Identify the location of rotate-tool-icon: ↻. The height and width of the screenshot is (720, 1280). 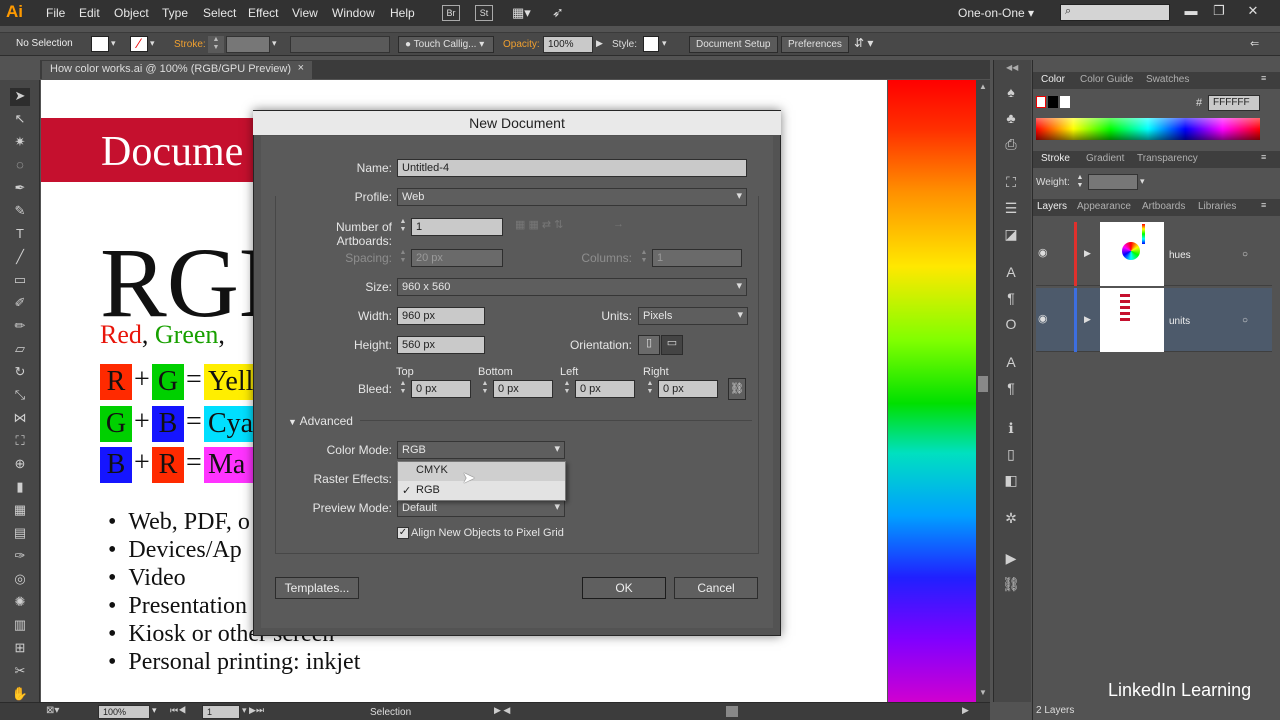
(20, 373).